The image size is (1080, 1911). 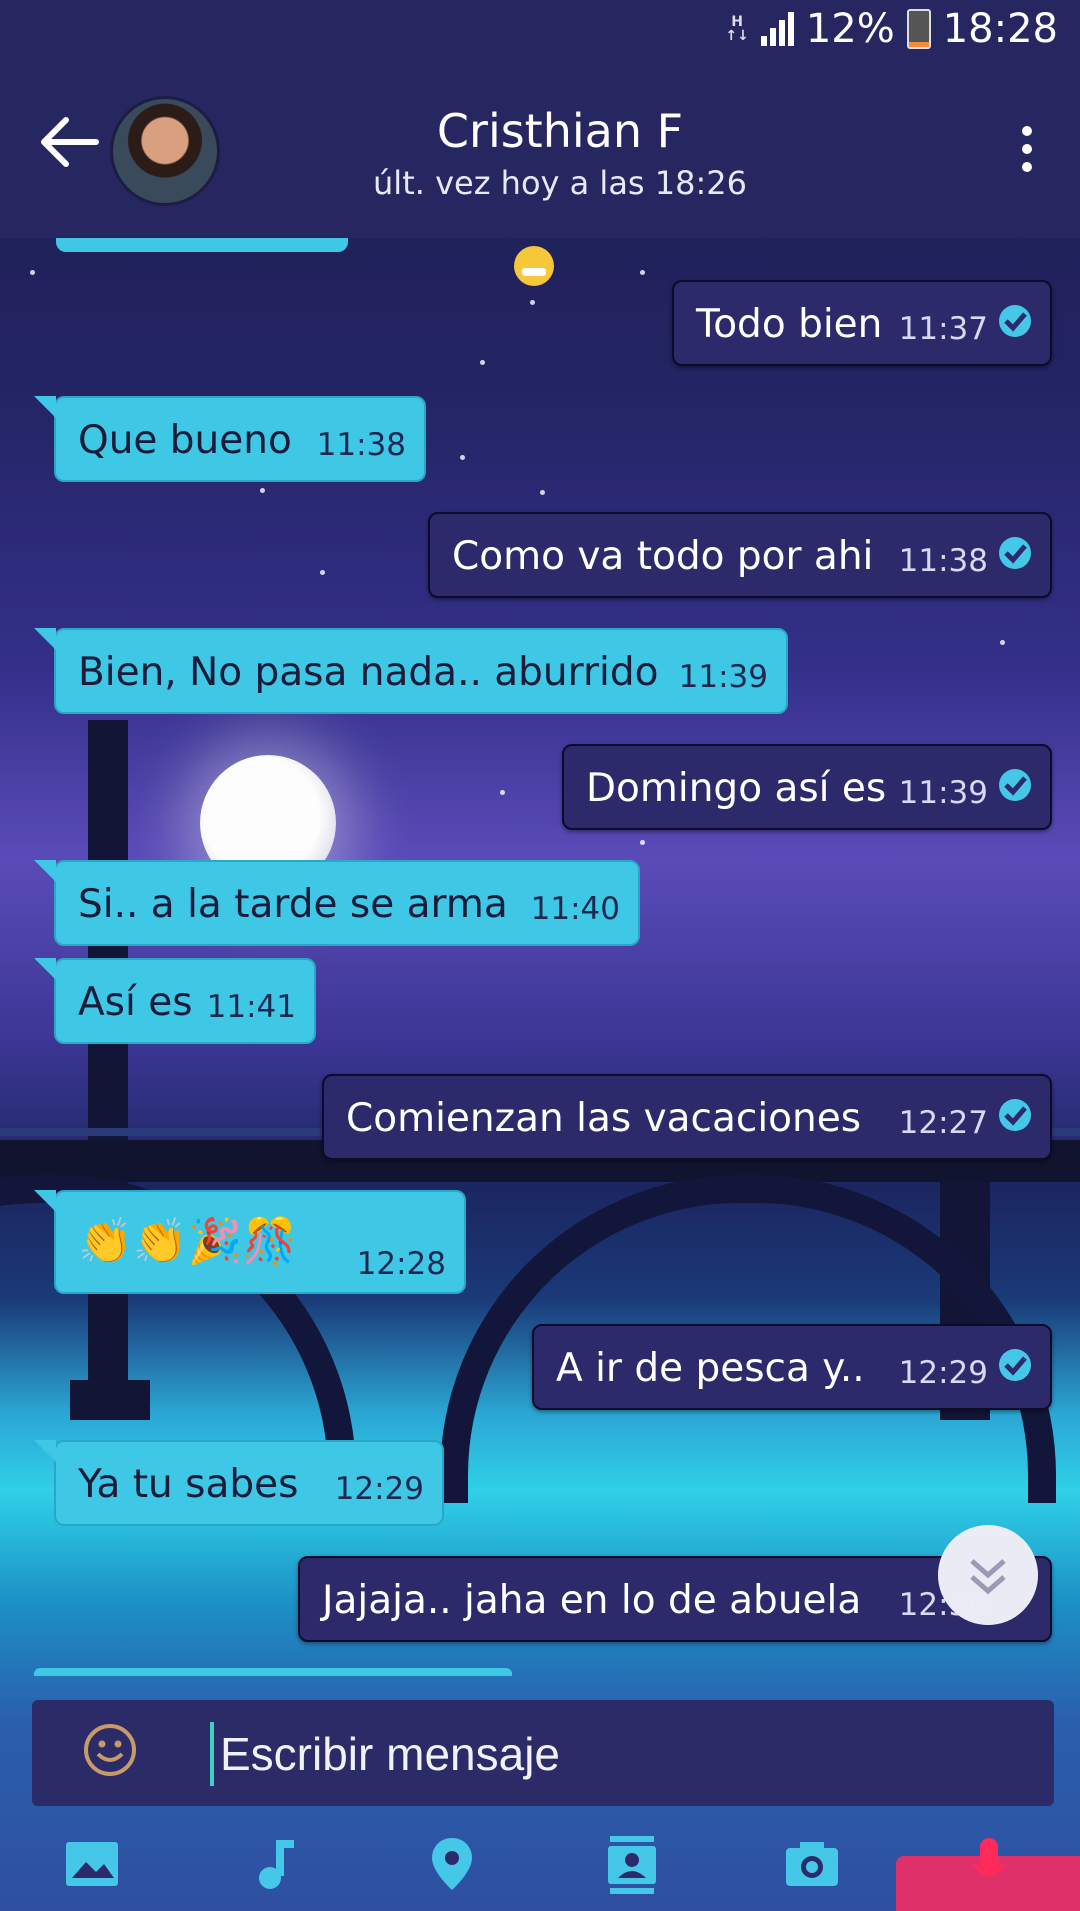 I want to click on message-in: Bien, No pasa nada.. aburrido 11:39, so click(x=411, y=671).